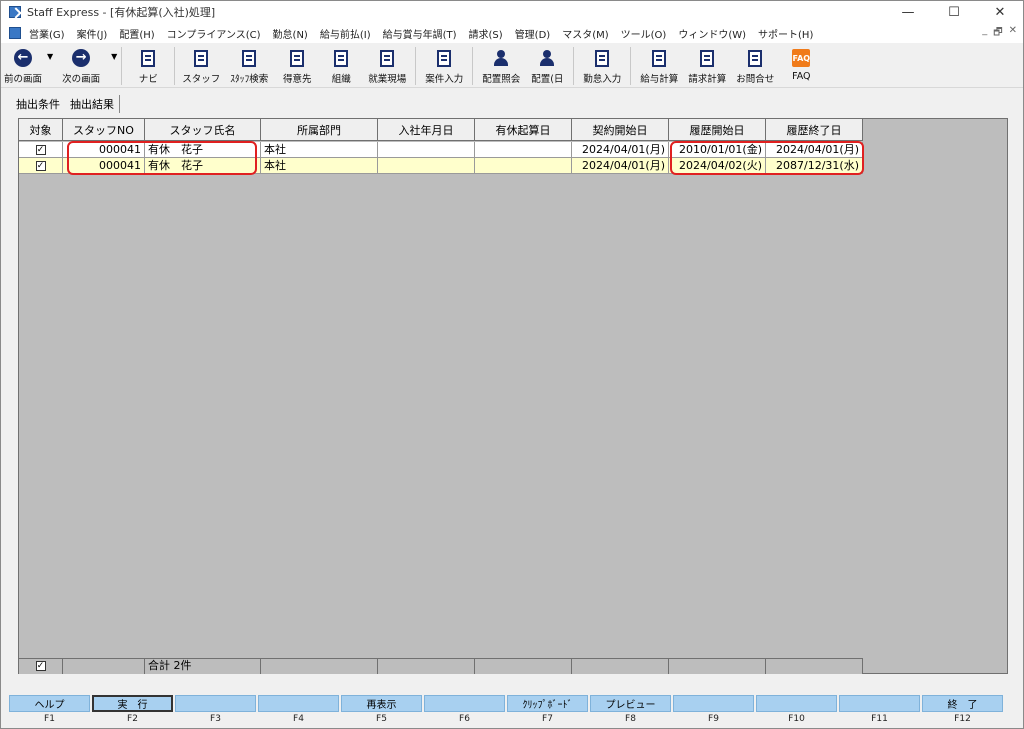 Image resolution: width=1024 pixels, height=729 pixels. Describe the element at coordinates (148, 66) in the screenshot. I see `navi-button: ナビ` at that location.